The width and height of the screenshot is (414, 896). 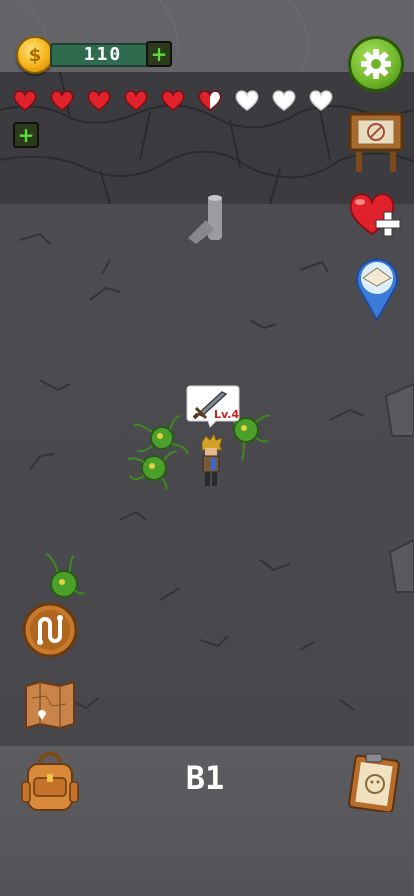 What do you see at coordinates (205, 778) in the screenshot?
I see `floor-indicator: B1` at bounding box center [205, 778].